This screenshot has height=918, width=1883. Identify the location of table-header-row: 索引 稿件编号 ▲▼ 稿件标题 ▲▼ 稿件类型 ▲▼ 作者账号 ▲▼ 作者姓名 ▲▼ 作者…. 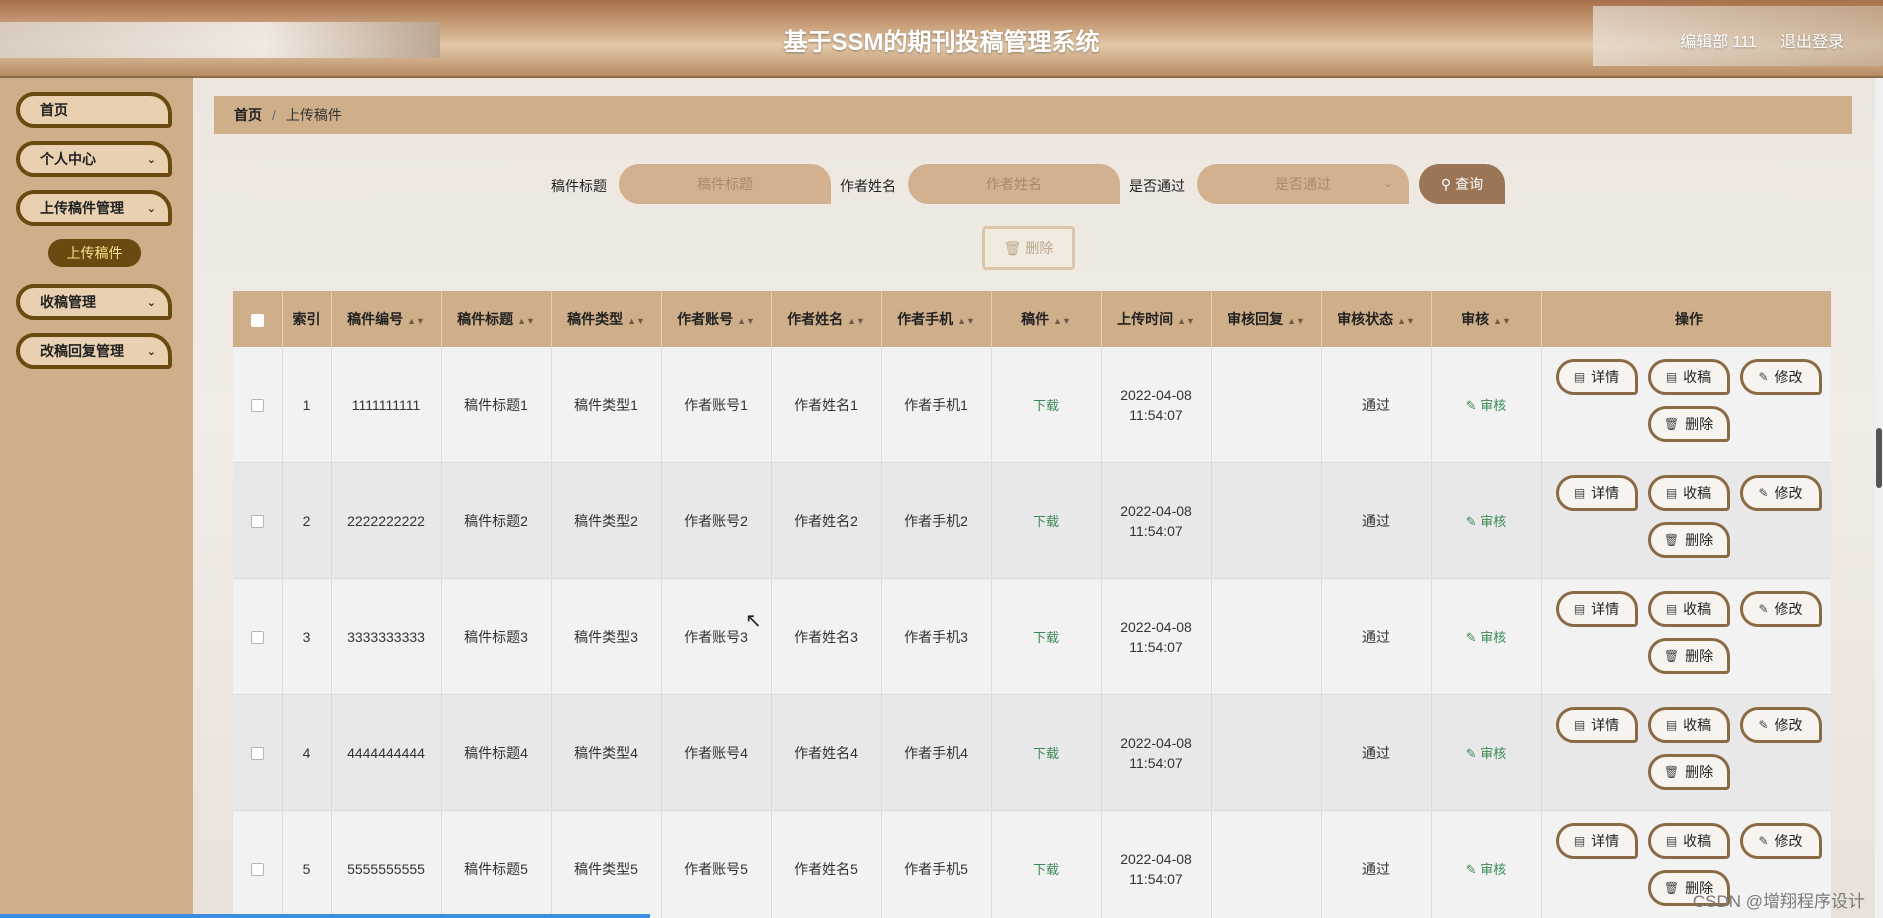
(1032, 319).